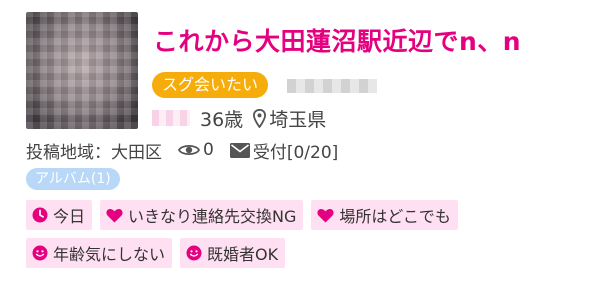  I want to click on tag-label: 既婚者OK, so click(243, 254).